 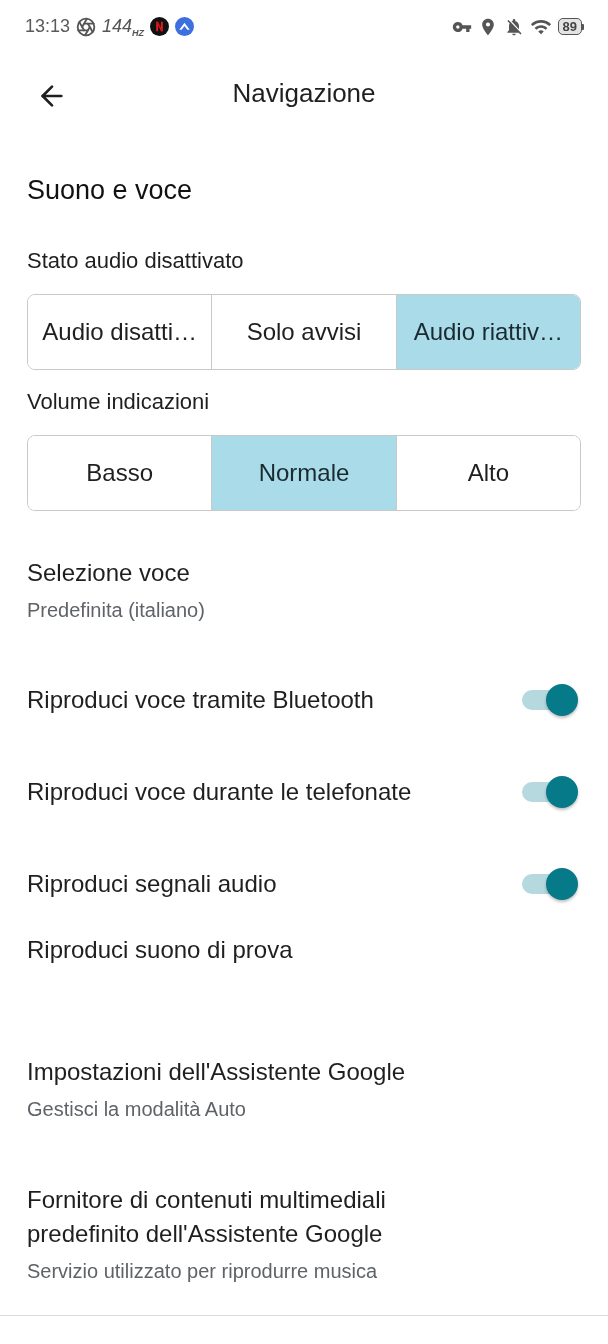 I want to click on group-label: Stato audio disattivato, so click(x=135, y=261).